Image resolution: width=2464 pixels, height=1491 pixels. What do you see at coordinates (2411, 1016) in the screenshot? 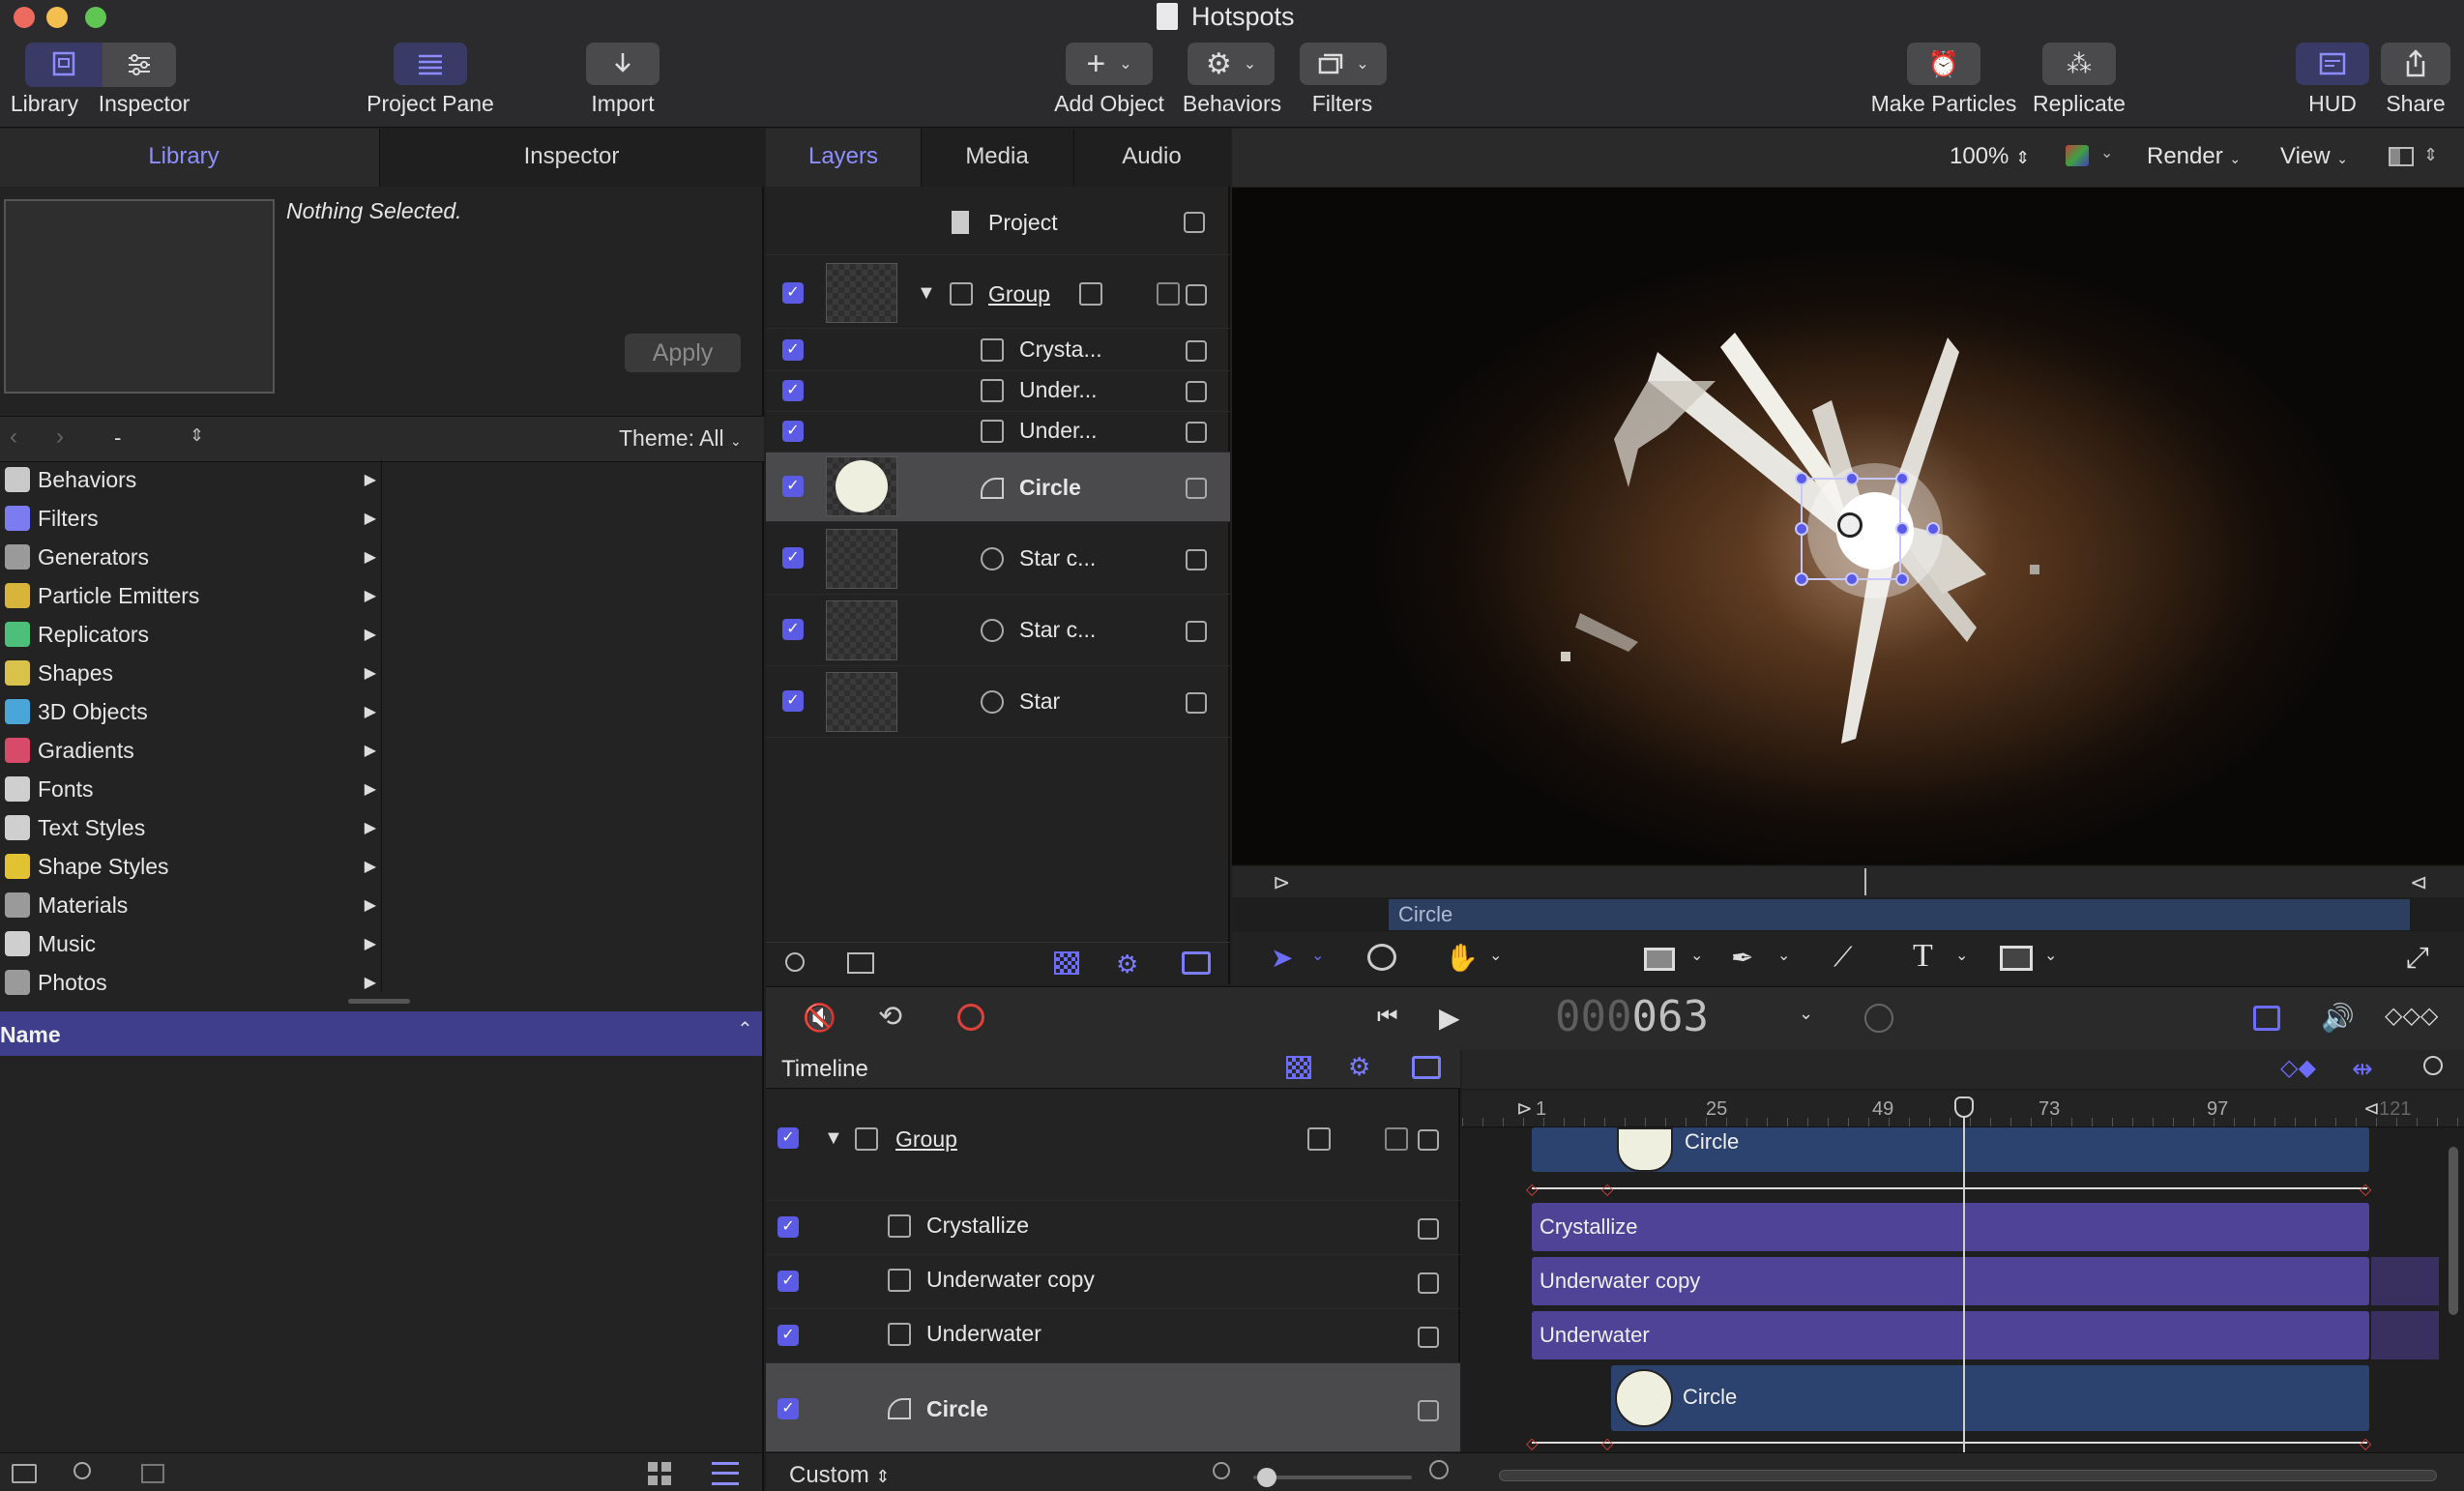
I see `keyframe-editor-icon: ◇◇◇` at bounding box center [2411, 1016].